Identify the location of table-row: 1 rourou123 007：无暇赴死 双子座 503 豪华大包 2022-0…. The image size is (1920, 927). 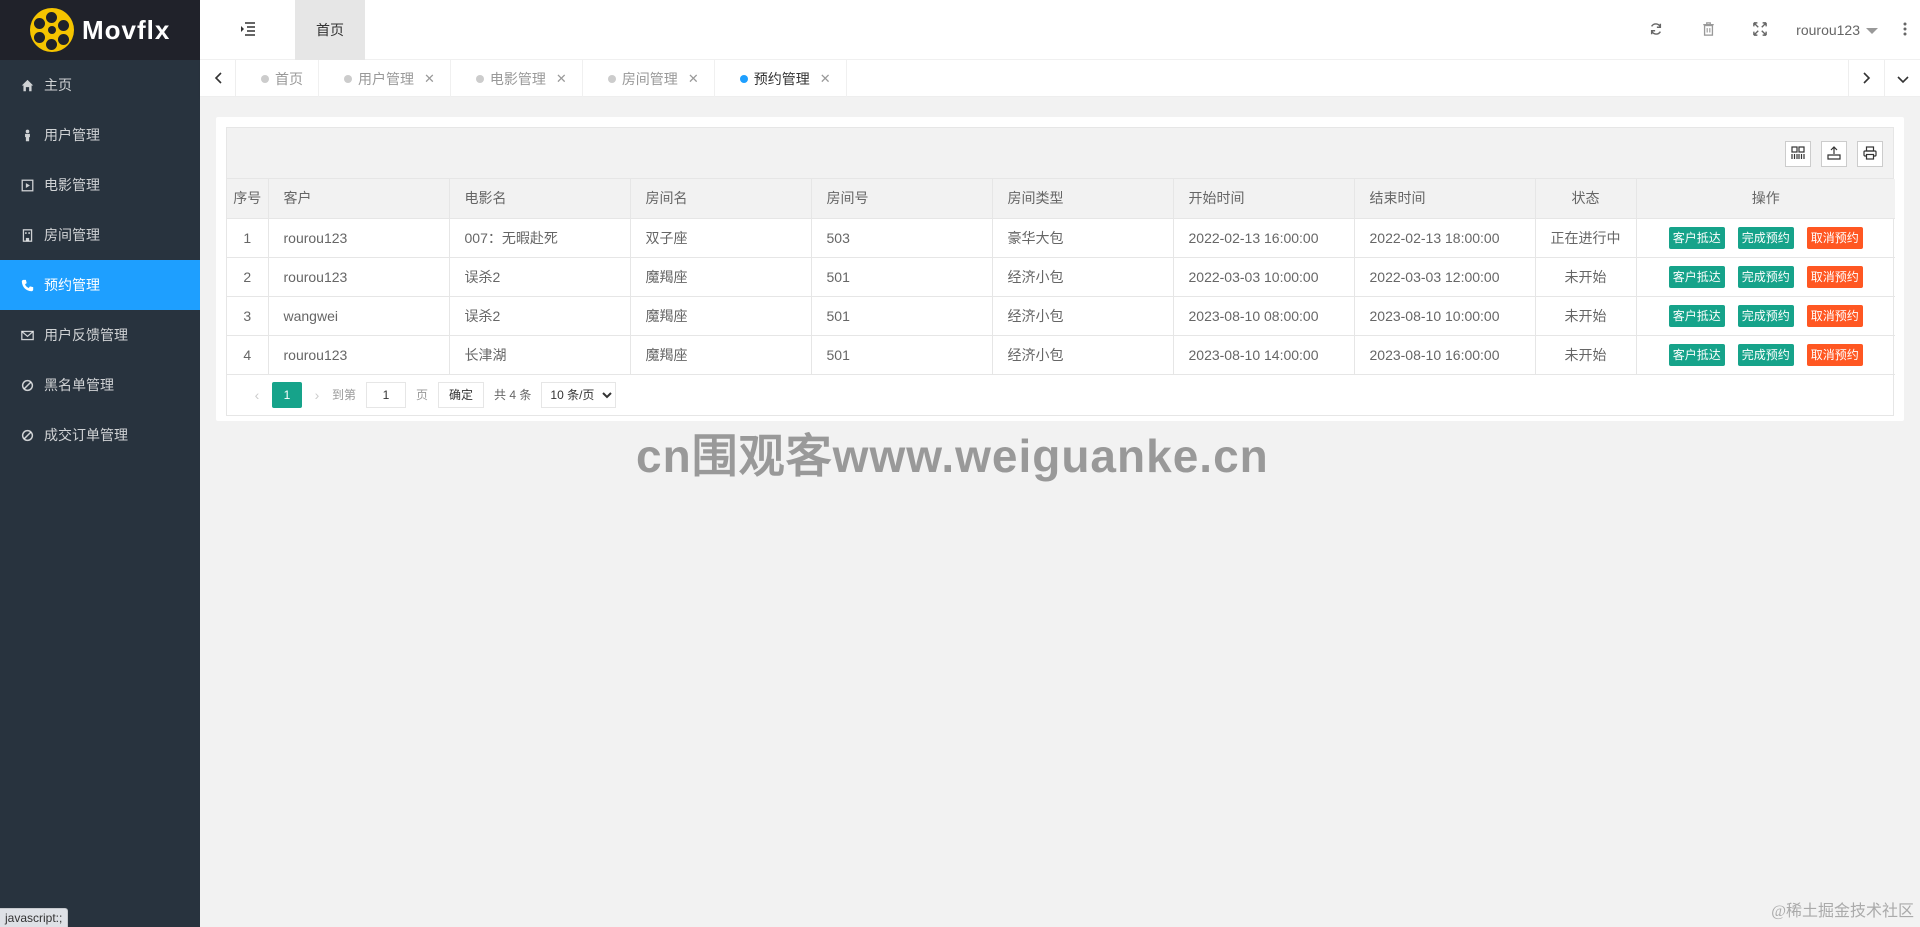
(1061, 238).